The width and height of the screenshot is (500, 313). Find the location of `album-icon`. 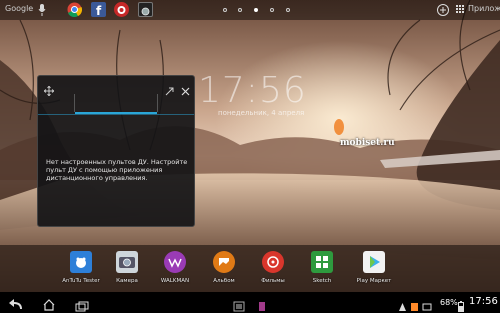

album-icon is located at coordinates (224, 262).